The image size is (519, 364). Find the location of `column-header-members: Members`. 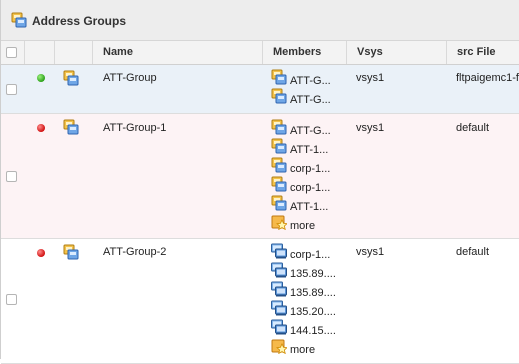

column-header-members: Members is located at coordinates (304, 52).